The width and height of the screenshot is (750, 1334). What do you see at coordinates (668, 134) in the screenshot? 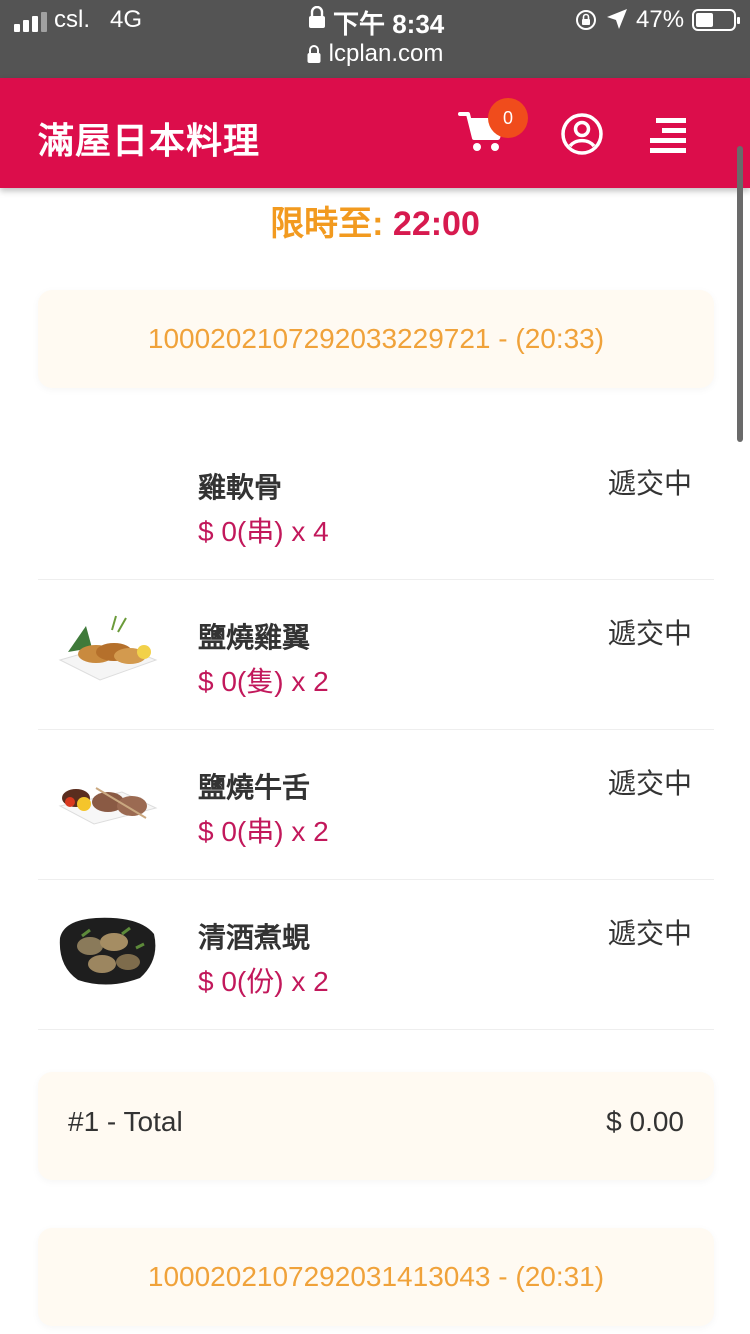
I see `hamburger-menu-icon` at bounding box center [668, 134].